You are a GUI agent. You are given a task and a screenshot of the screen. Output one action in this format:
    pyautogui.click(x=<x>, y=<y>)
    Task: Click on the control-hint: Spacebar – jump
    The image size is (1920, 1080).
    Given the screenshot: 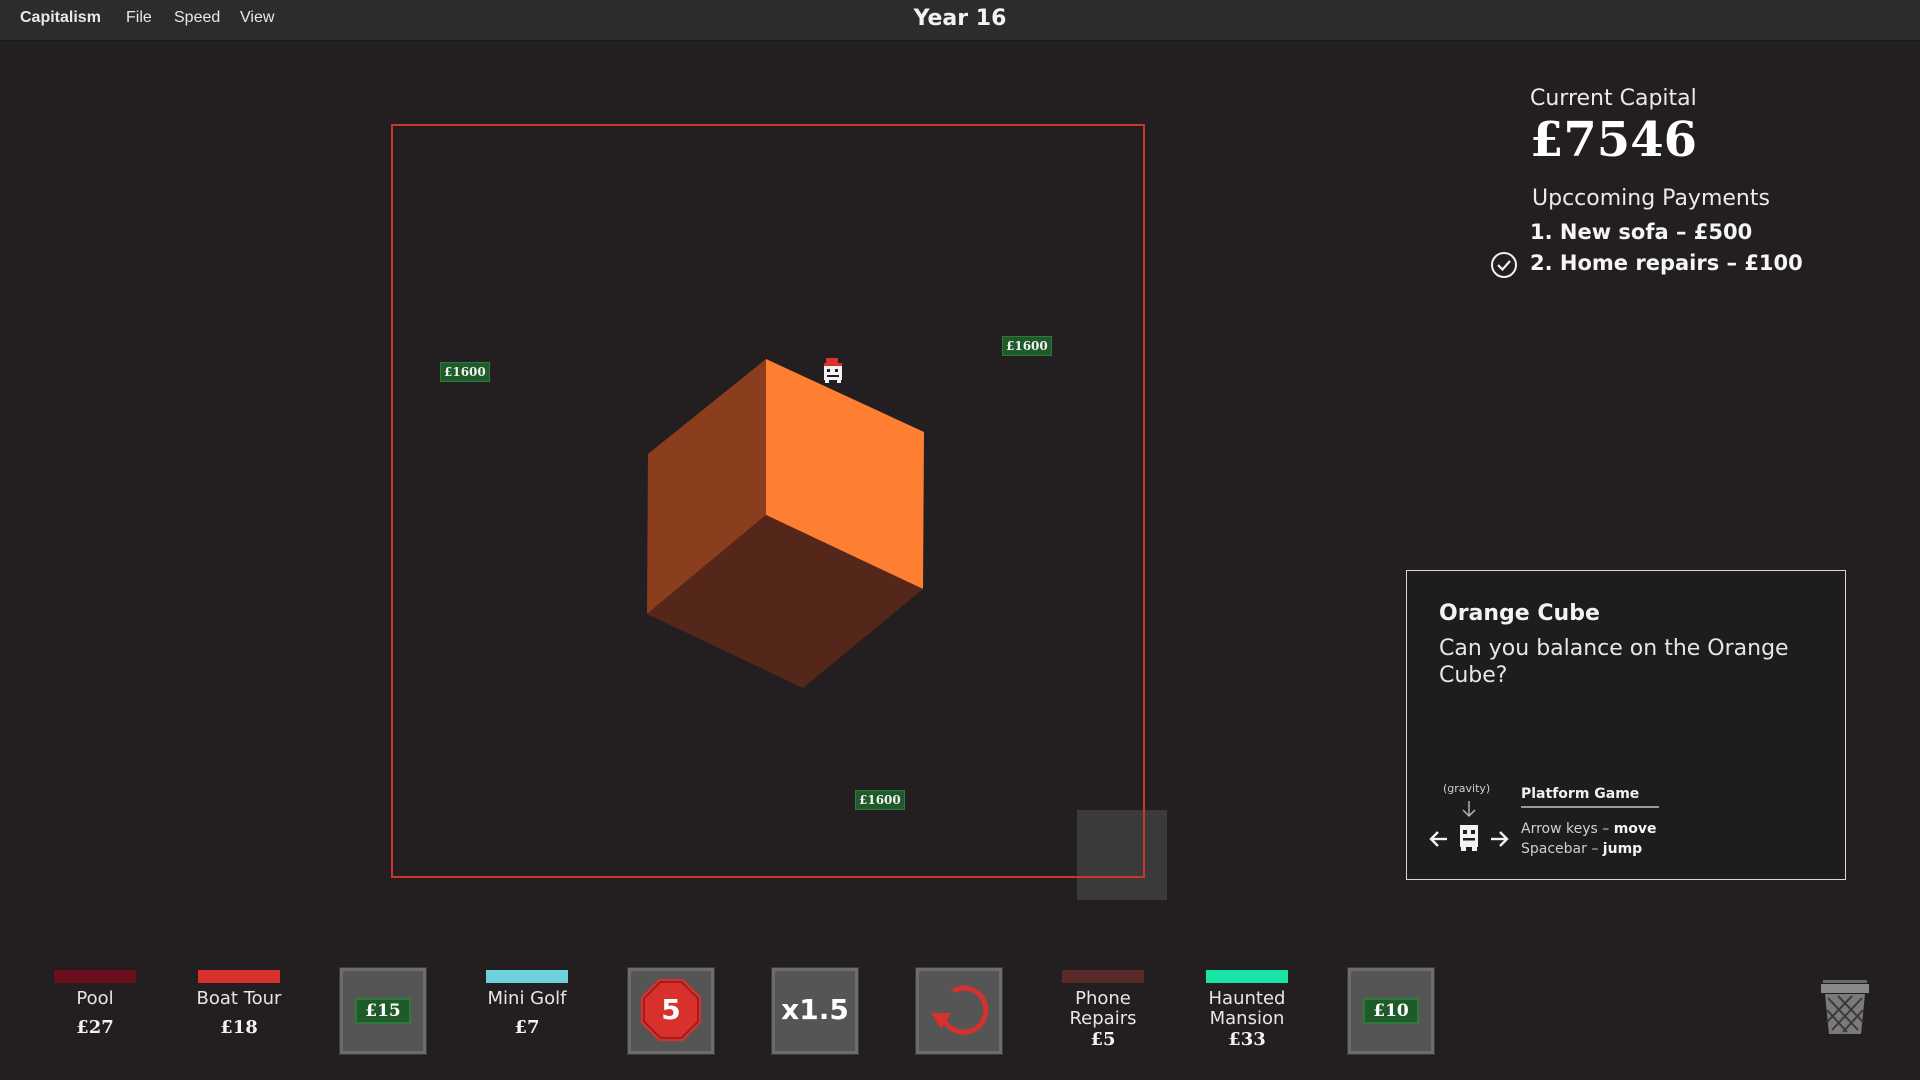 What is the action you would take?
    pyautogui.click(x=1582, y=849)
    